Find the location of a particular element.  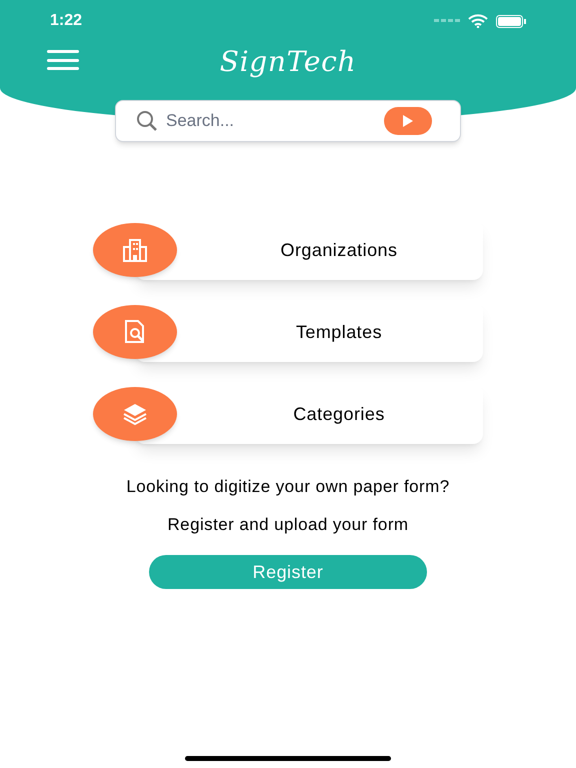

go-button is located at coordinates (408, 121).